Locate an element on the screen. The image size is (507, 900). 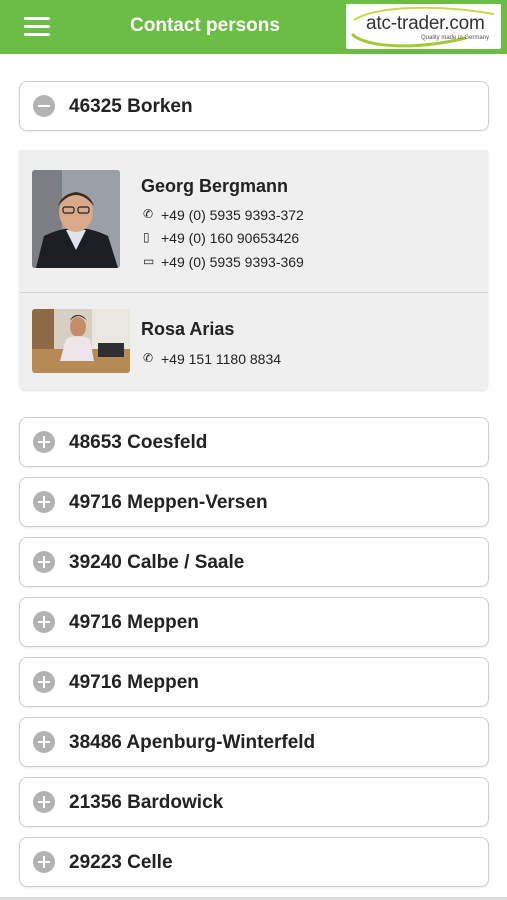
contact-name: Georg Bergmann is located at coordinates (215, 186).